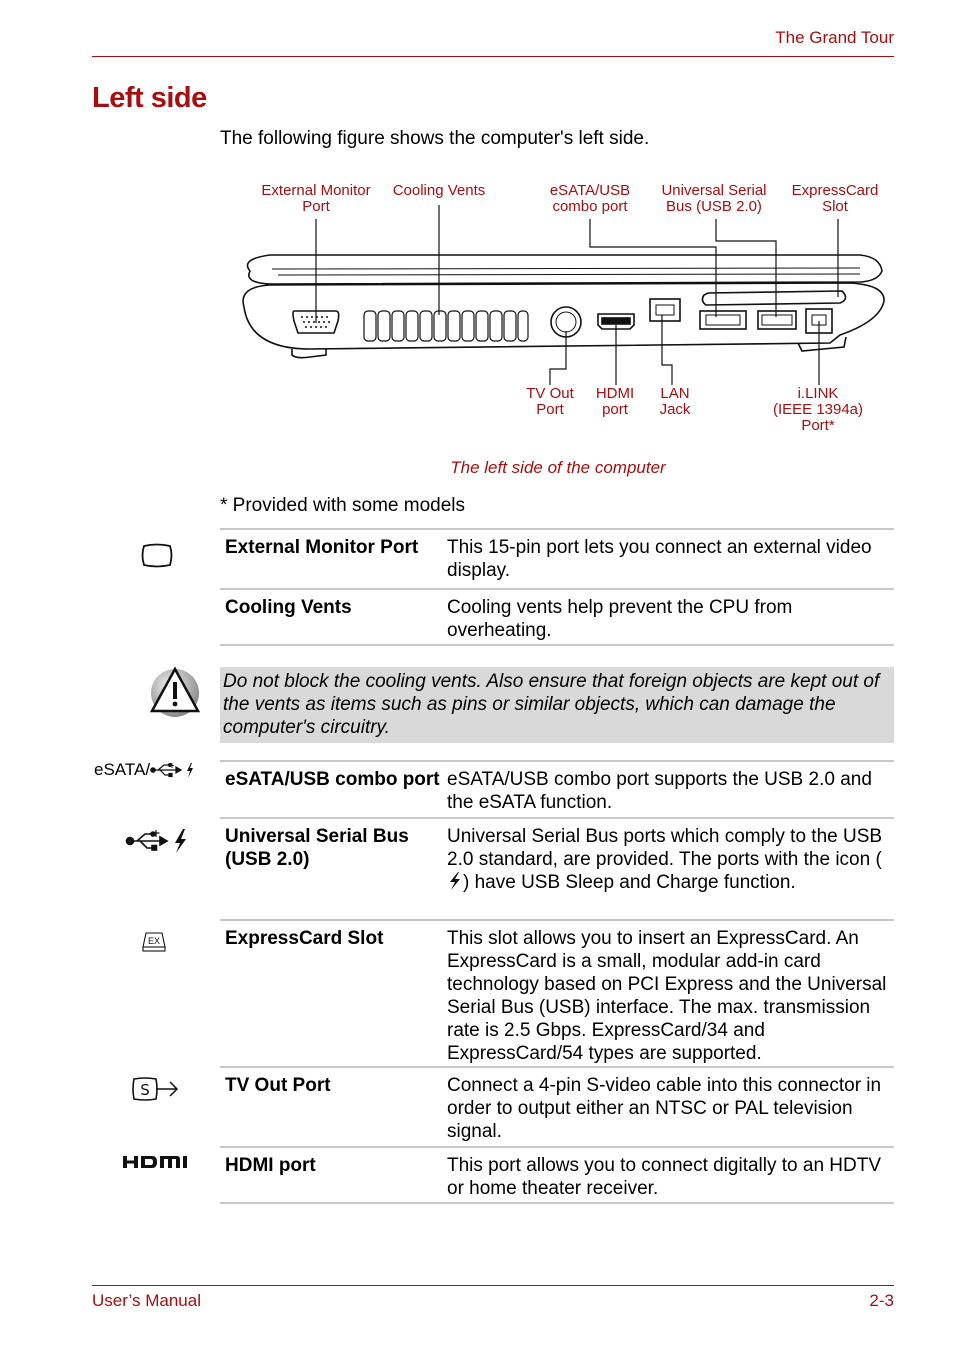 The width and height of the screenshot is (954, 1351). What do you see at coordinates (577, 295) in the screenshot?
I see `leader-lines` at bounding box center [577, 295].